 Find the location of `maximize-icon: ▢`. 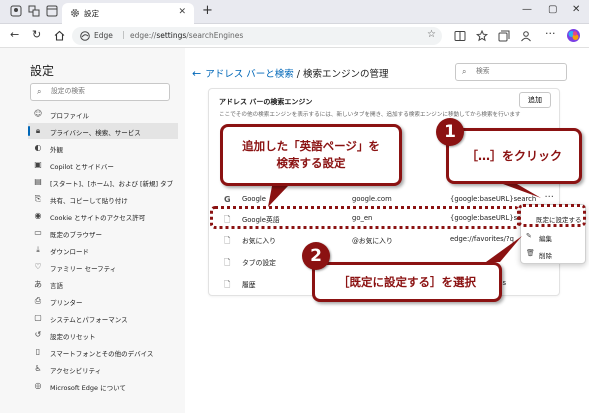

maximize-icon: ▢ is located at coordinates (552, 9).